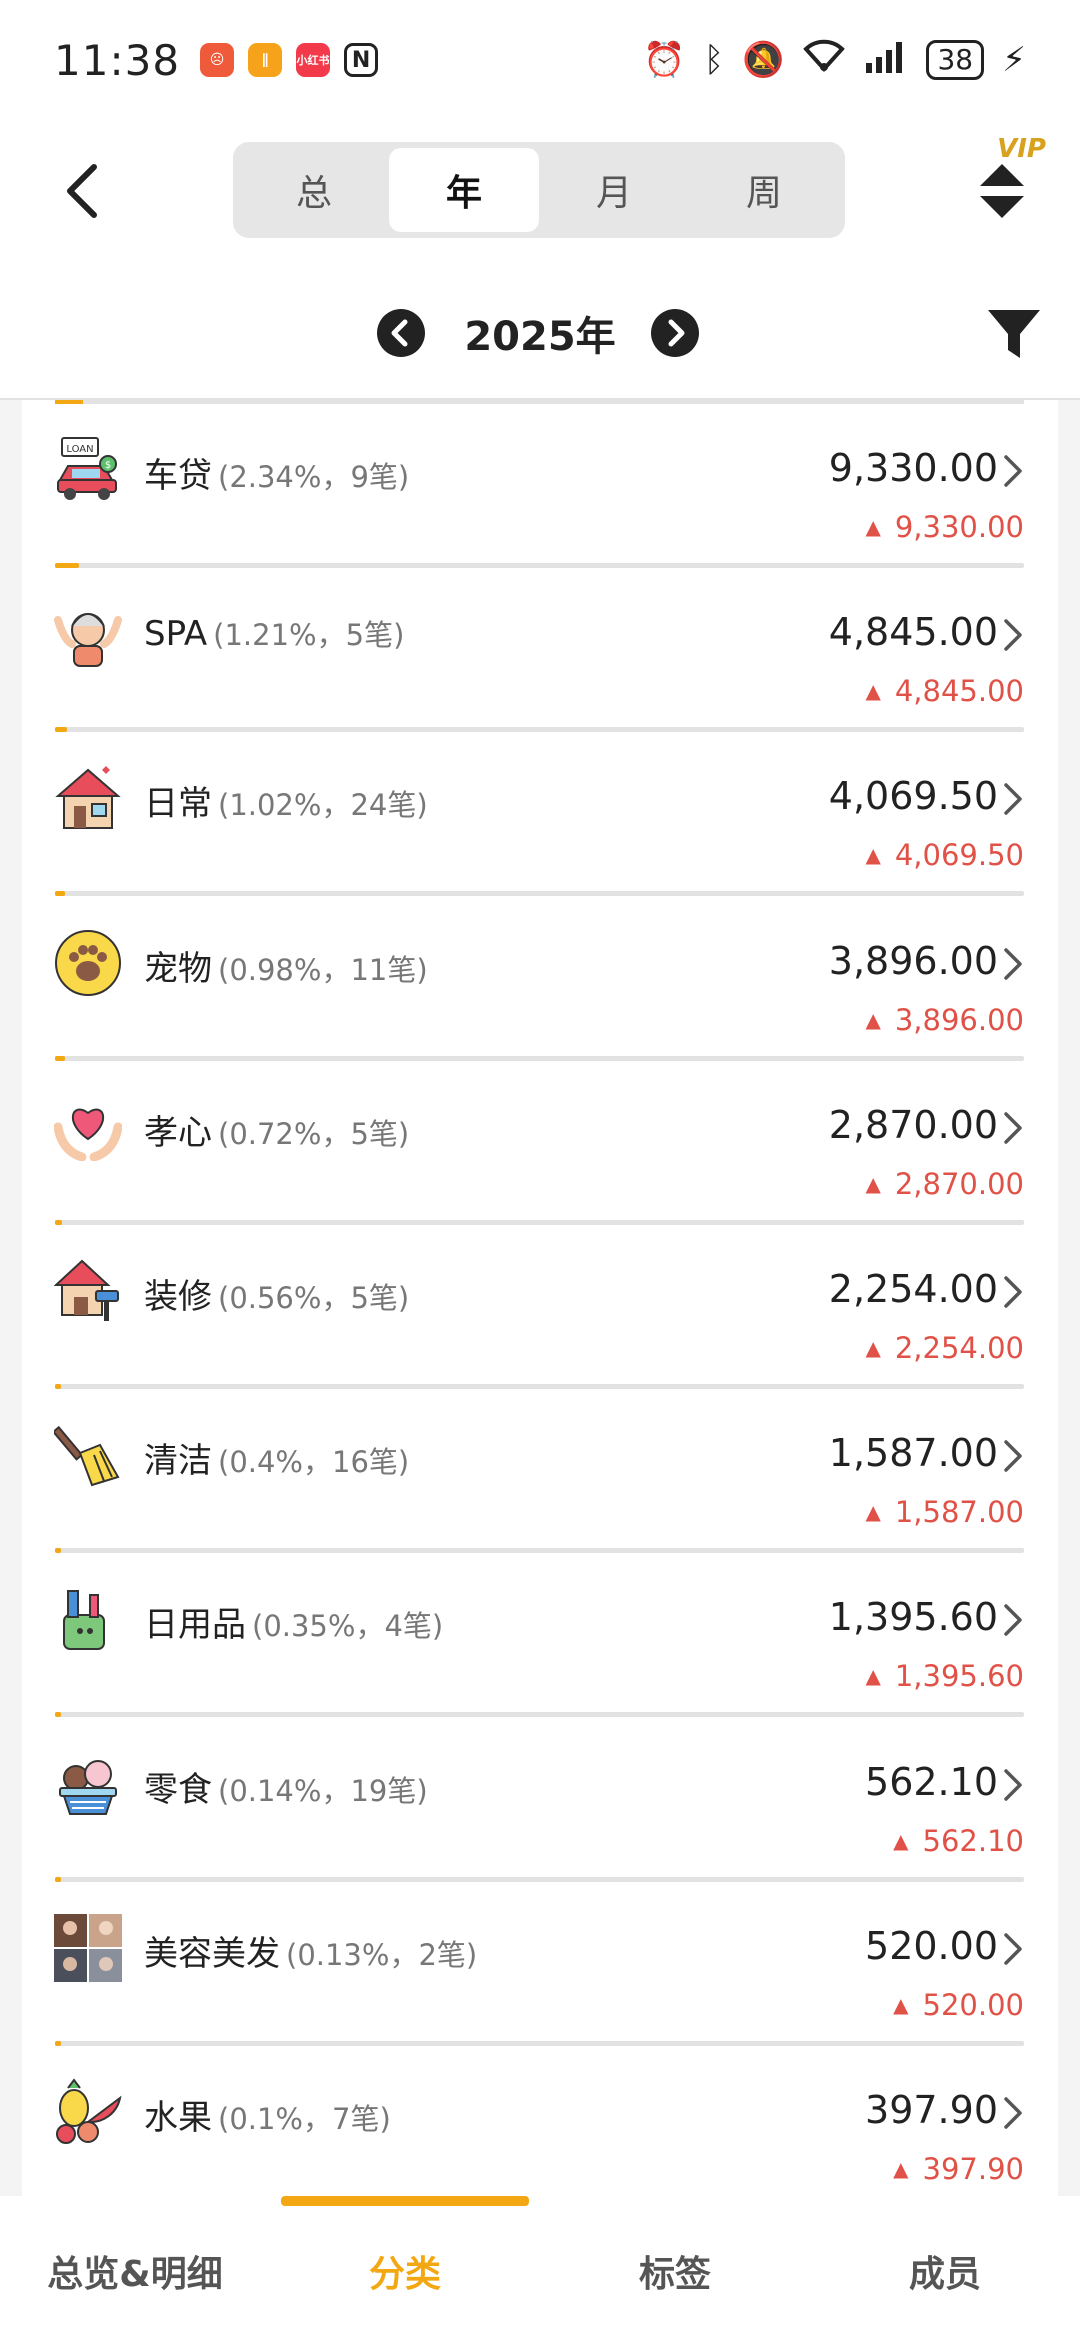  I want to click on nav-categories-label: 分类, so click(404, 2274).